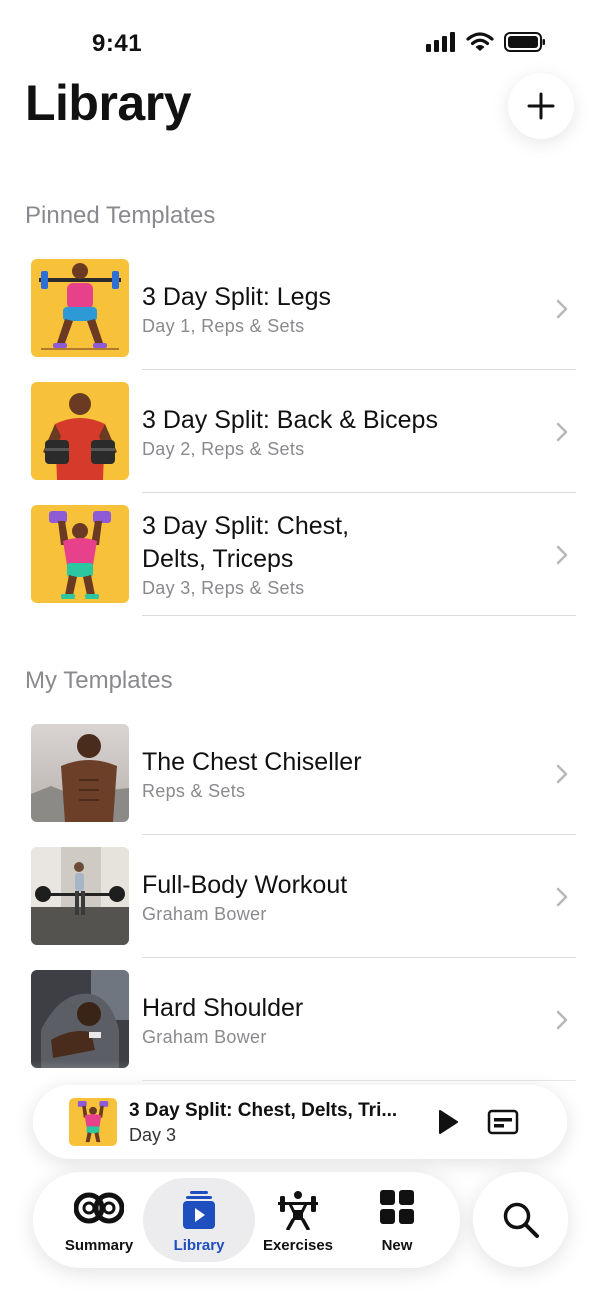 The height and width of the screenshot is (1299, 600). I want to click on tab-new: New, so click(397, 1220).